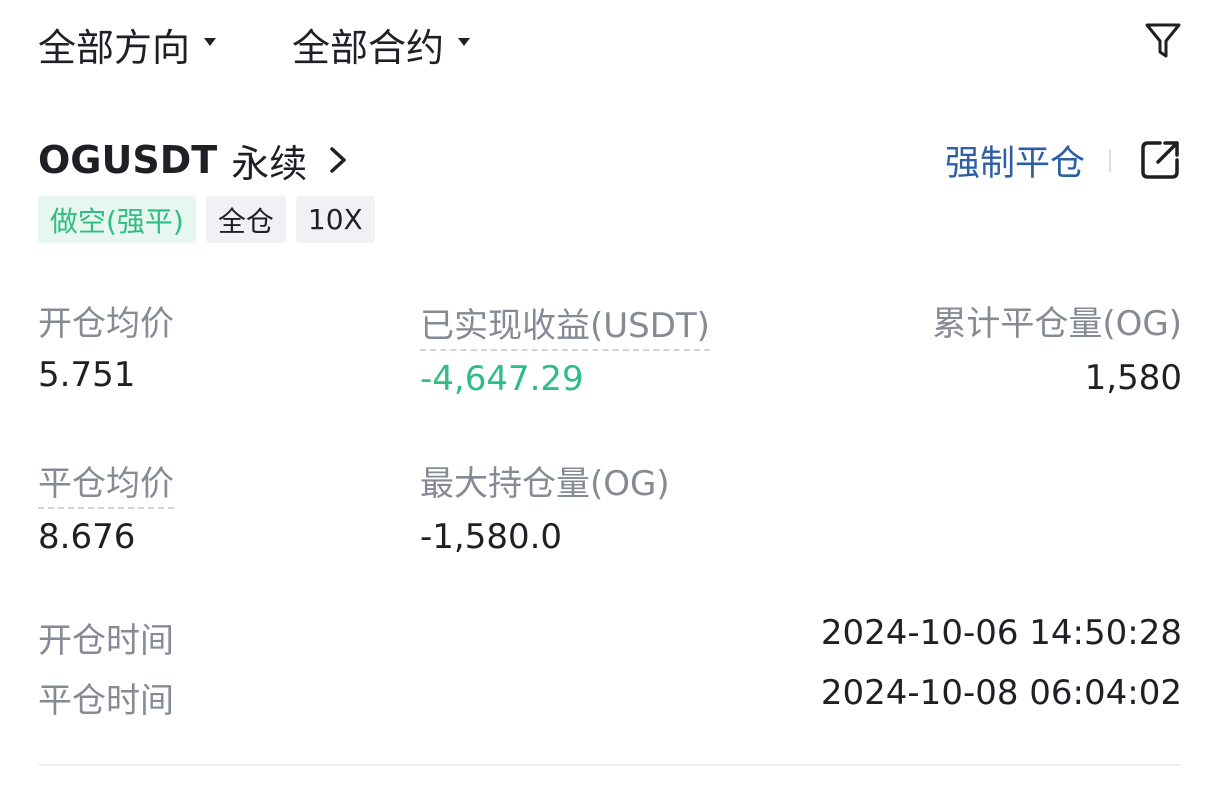 This screenshot has height=786, width=1220. Describe the element at coordinates (117, 219) in the screenshot. I see `direction-tag: 做空(强平)` at that location.